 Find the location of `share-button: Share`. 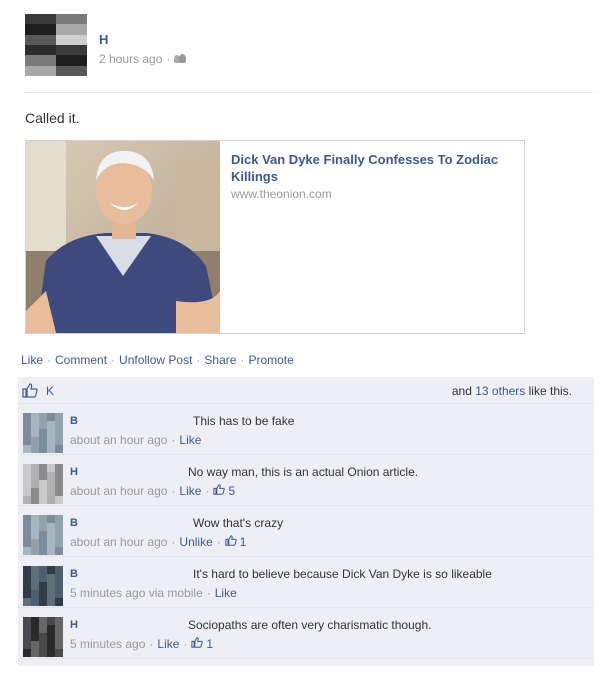

share-button: Share is located at coordinates (220, 360).